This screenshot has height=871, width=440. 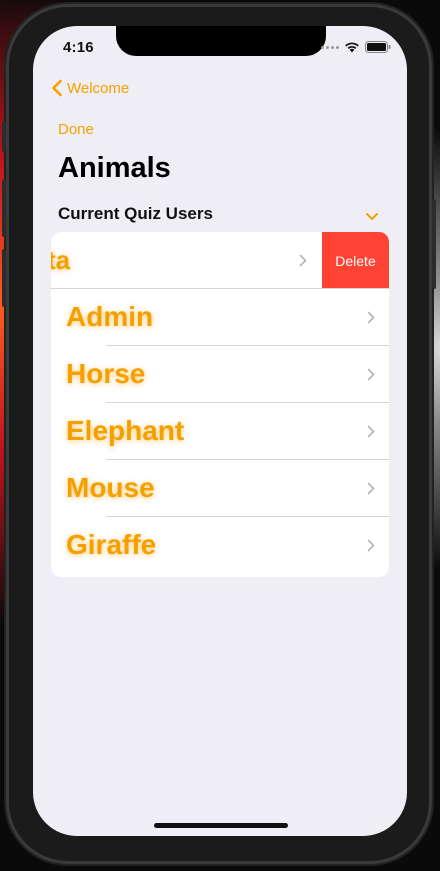 I want to click on chevron-down-icon, so click(x=372, y=216).